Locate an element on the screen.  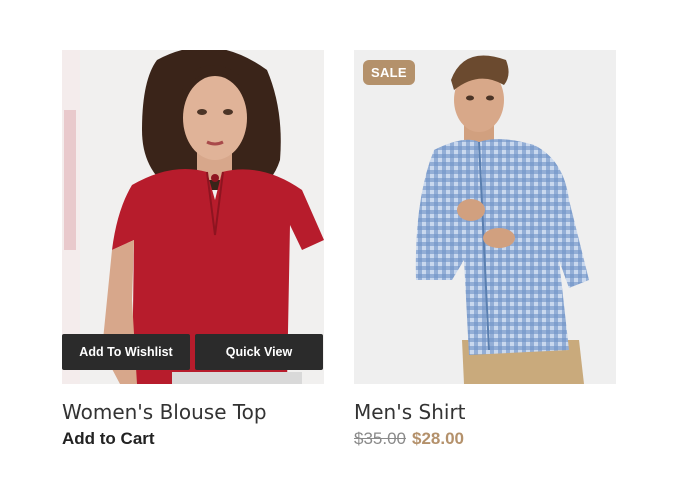
product-title: Men's Shirt is located at coordinates (485, 412).